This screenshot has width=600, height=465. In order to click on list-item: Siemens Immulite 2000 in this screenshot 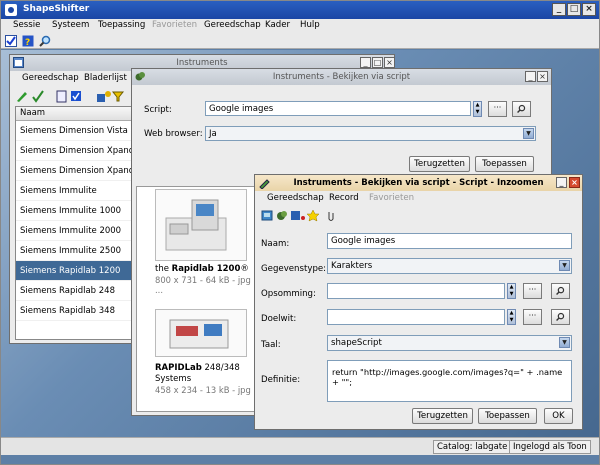, I will do `click(75, 231)`.